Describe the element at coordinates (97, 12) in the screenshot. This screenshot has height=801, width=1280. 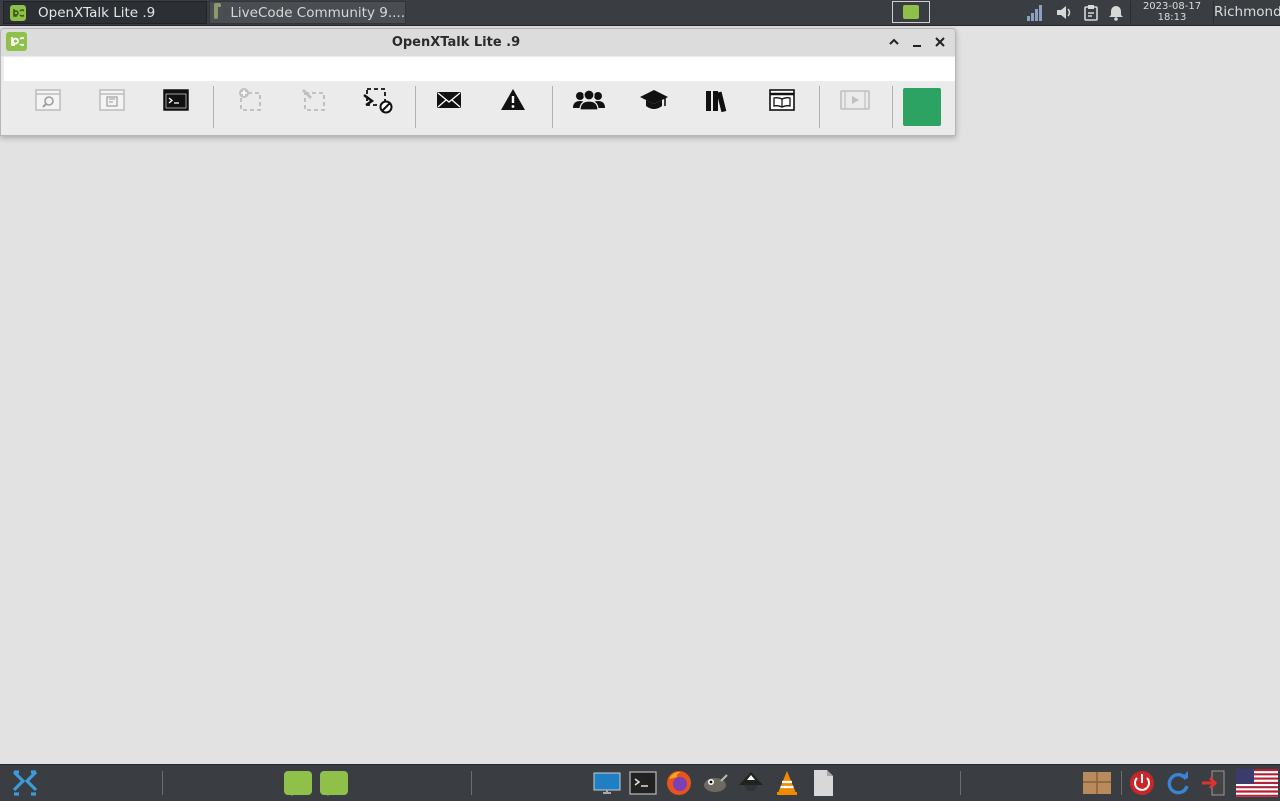
I see `taskbar-item-label: OpenXTalk Lite .9` at that location.